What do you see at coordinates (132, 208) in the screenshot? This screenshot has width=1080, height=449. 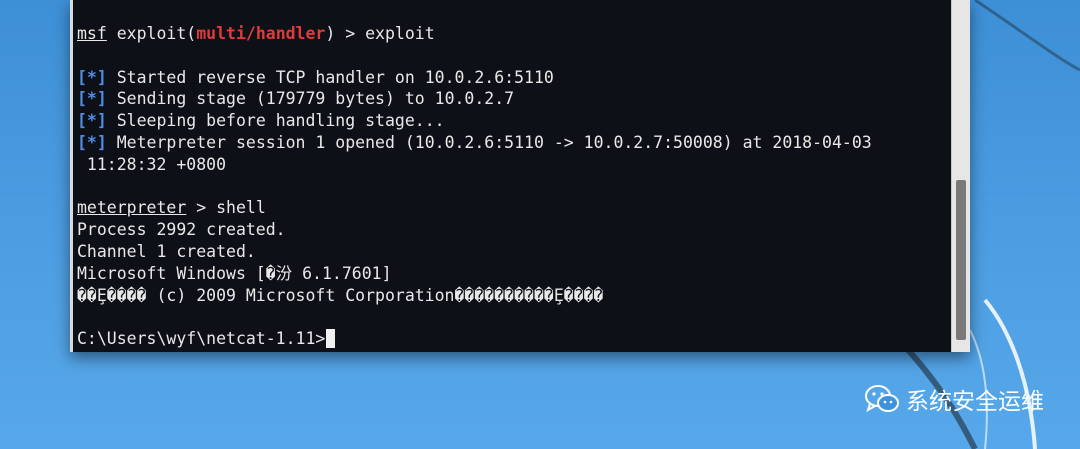 I see `terminal-text: meterpreter` at bounding box center [132, 208].